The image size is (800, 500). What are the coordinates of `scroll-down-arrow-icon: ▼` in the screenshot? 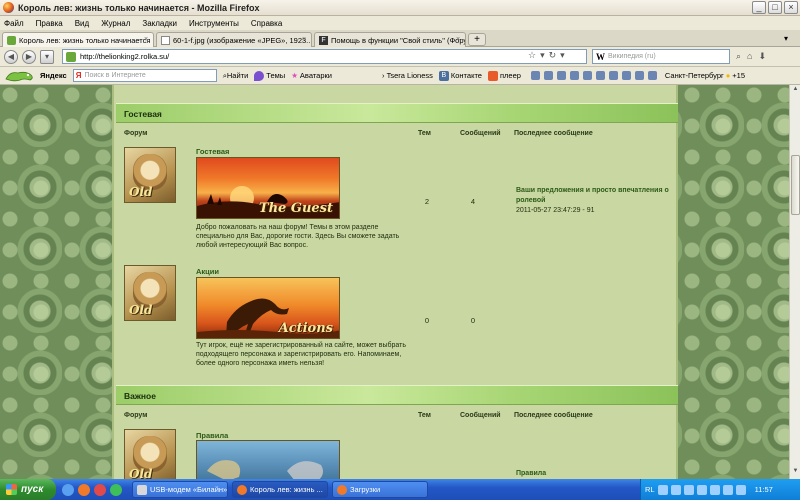 It's located at (795, 473).